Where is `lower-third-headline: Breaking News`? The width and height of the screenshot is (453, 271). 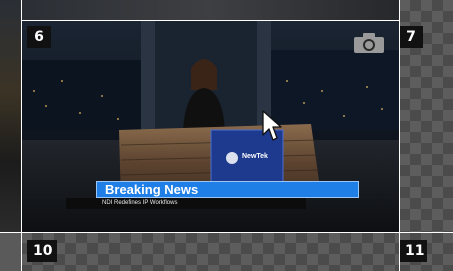 lower-third-headline: Breaking News is located at coordinates (227, 189).